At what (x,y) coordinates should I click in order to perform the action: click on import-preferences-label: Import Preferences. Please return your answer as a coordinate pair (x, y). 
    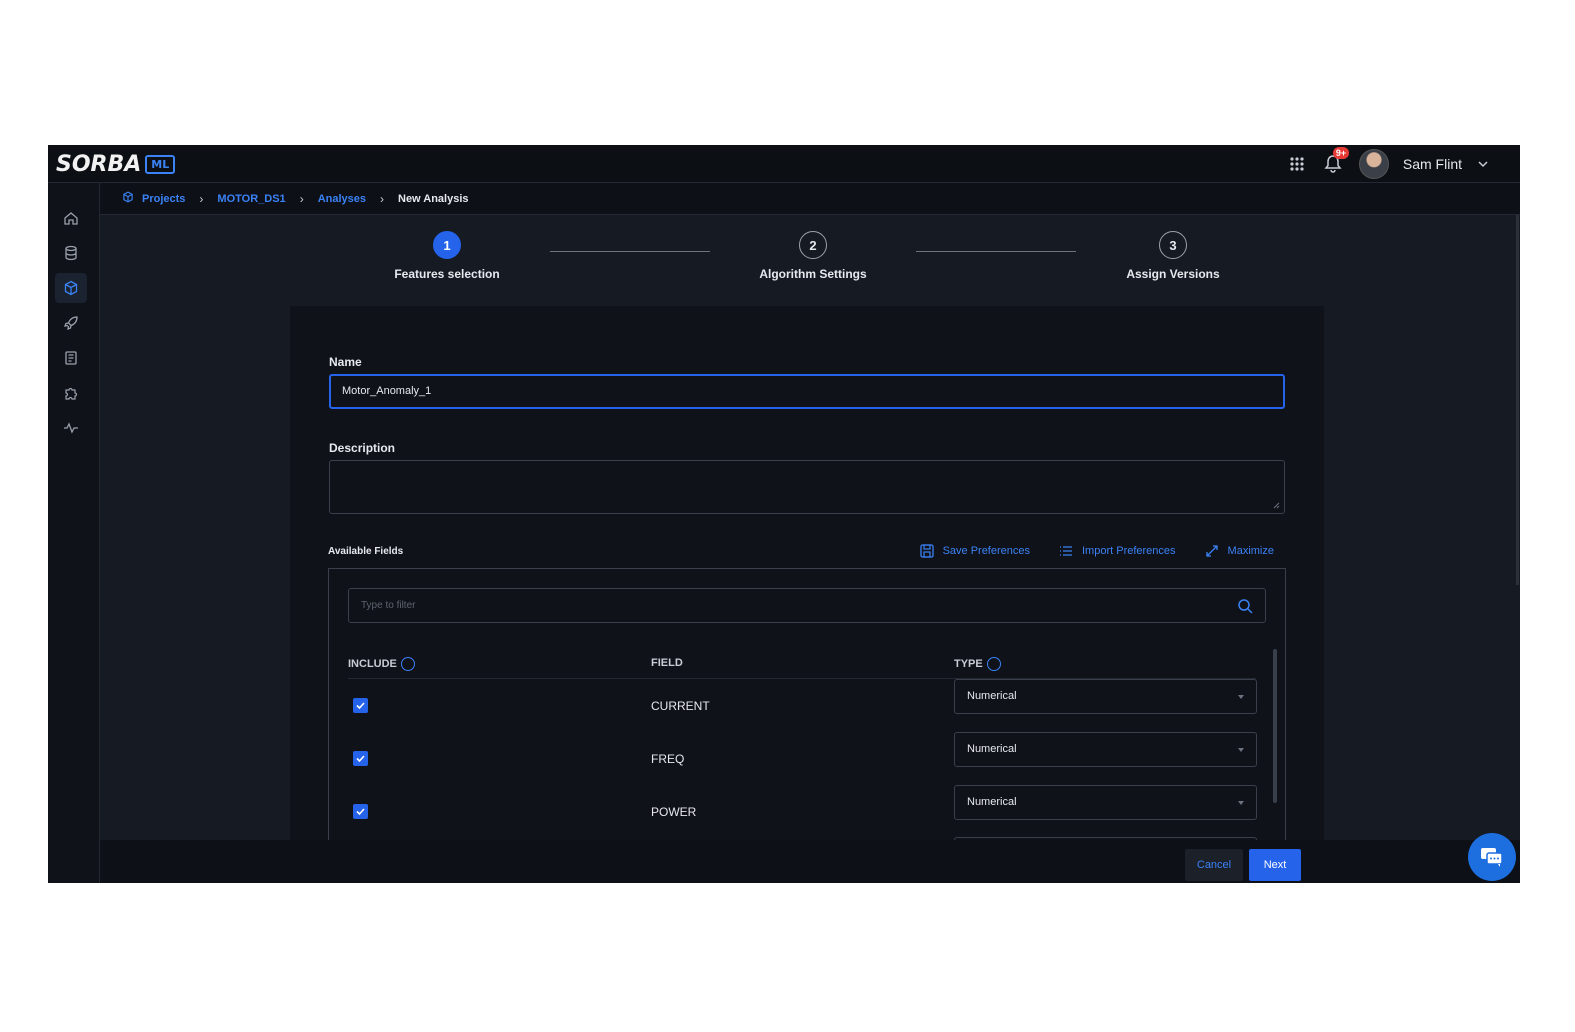
    Looking at the image, I should click on (1129, 551).